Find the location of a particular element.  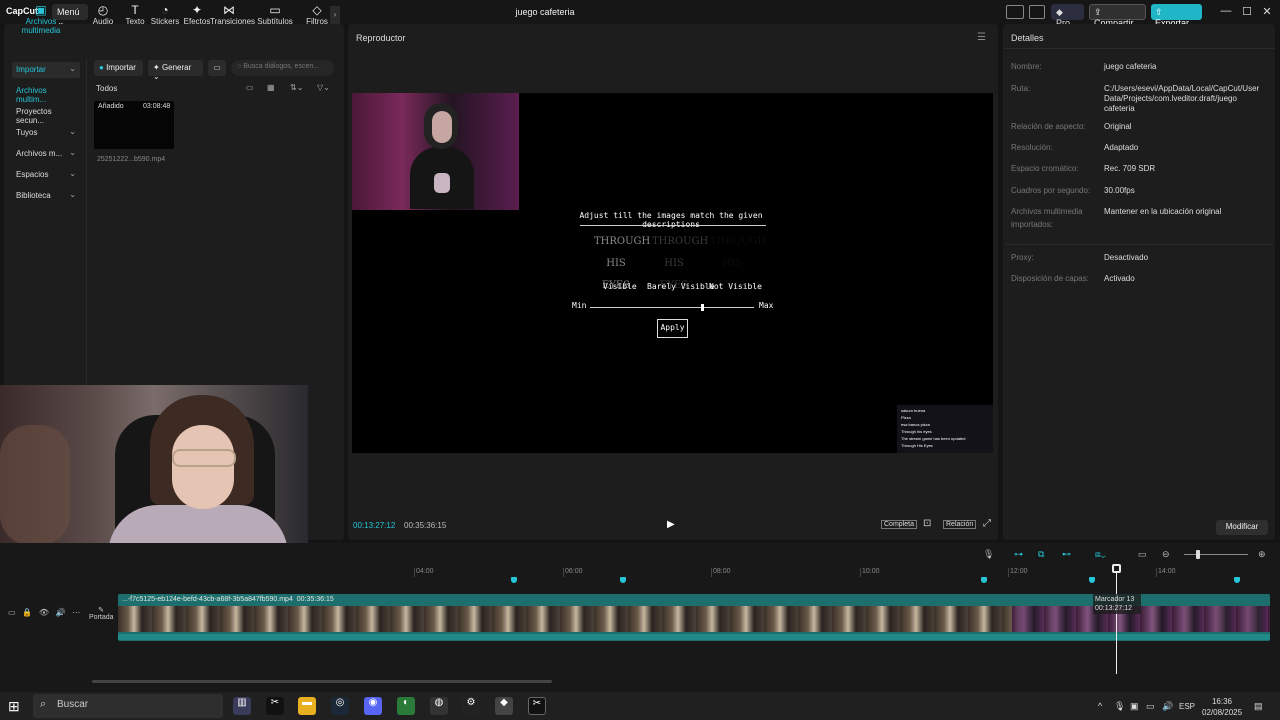

export-button: ⇧ Exportar is located at coordinates (1176, 16).